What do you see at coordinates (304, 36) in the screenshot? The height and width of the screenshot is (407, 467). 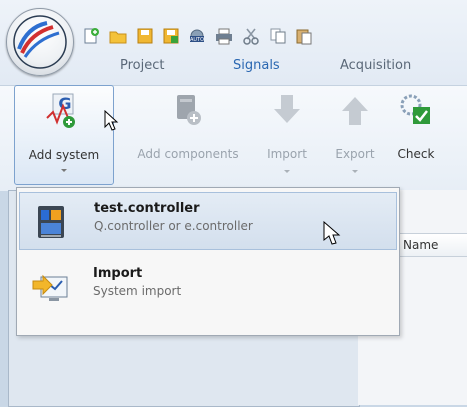 I see `paste-icon` at bounding box center [304, 36].